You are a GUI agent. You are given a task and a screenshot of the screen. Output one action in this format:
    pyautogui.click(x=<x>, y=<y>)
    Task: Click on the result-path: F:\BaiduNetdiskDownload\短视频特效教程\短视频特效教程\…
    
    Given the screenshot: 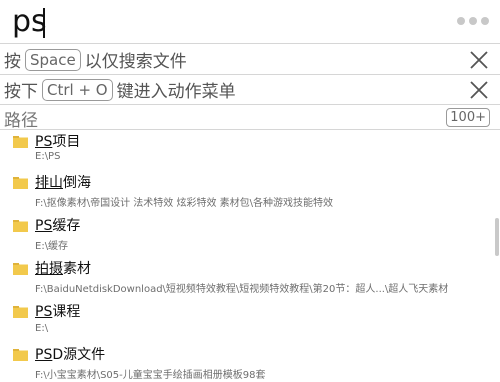 What is the action you would take?
    pyautogui.click(x=242, y=289)
    